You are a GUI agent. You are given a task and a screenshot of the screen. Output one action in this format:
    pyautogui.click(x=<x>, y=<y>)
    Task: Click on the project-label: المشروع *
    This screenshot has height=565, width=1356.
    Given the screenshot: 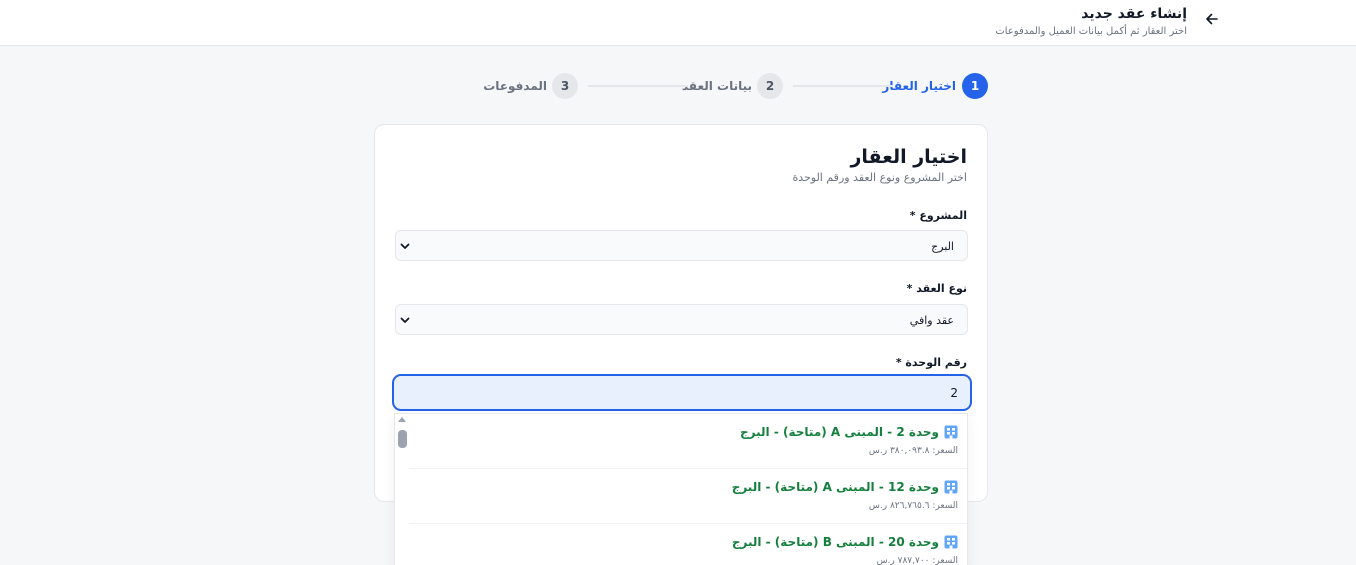 What is the action you would take?
    pyautogui.click(x=938, y=215)
    